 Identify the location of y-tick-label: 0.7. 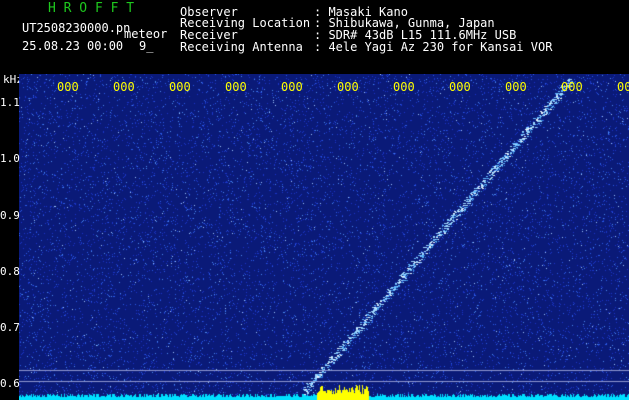
(10, 327).